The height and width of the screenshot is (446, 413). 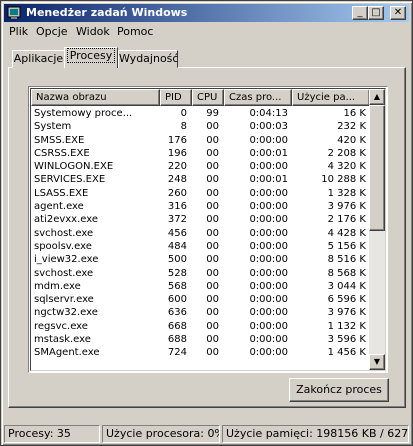 I want to click on table-row: Systemowy proce... 0 99 0:04:13 16 K, so click(x=200, y=113).